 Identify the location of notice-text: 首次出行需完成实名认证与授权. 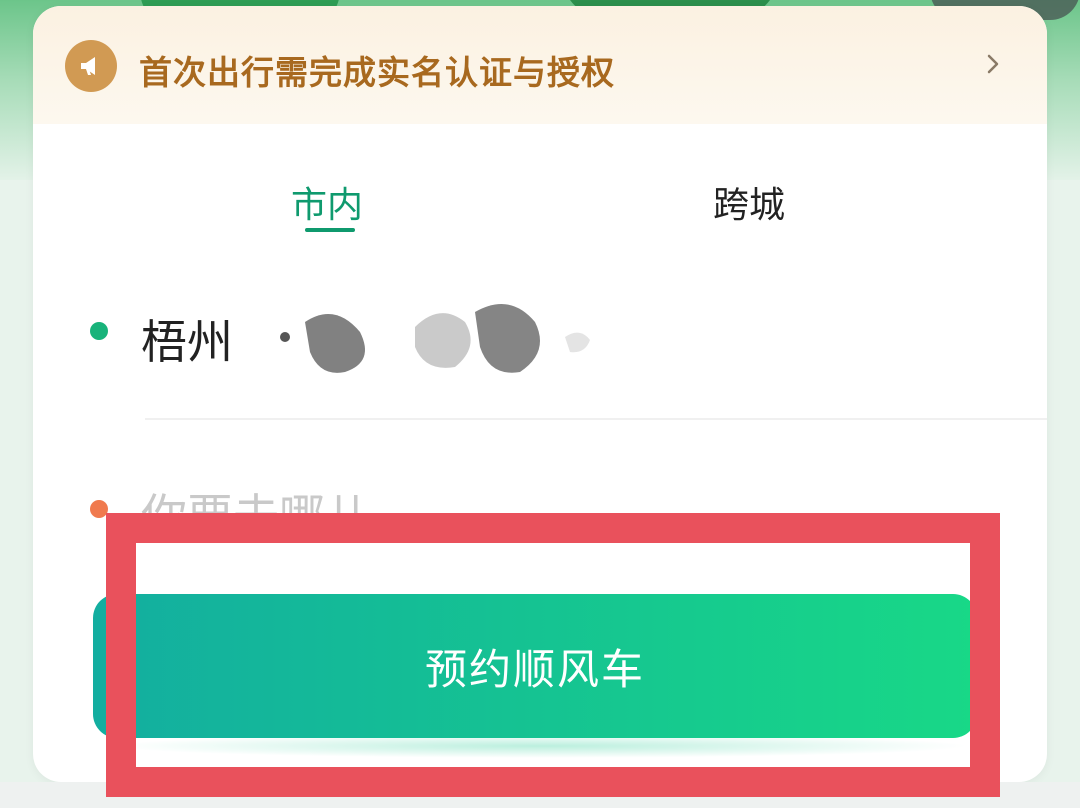
(377, 72).